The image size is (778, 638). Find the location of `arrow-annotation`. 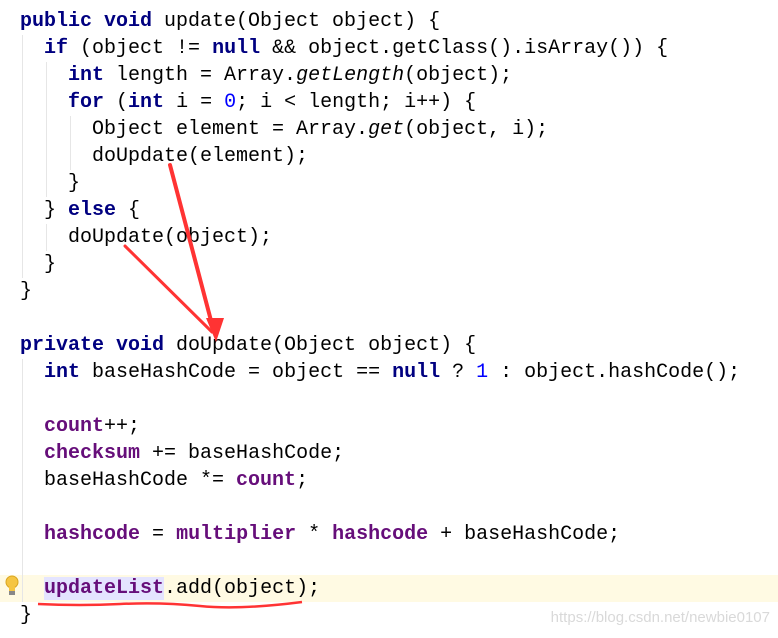

arrow-annotation is located at coordinates (173, 252).